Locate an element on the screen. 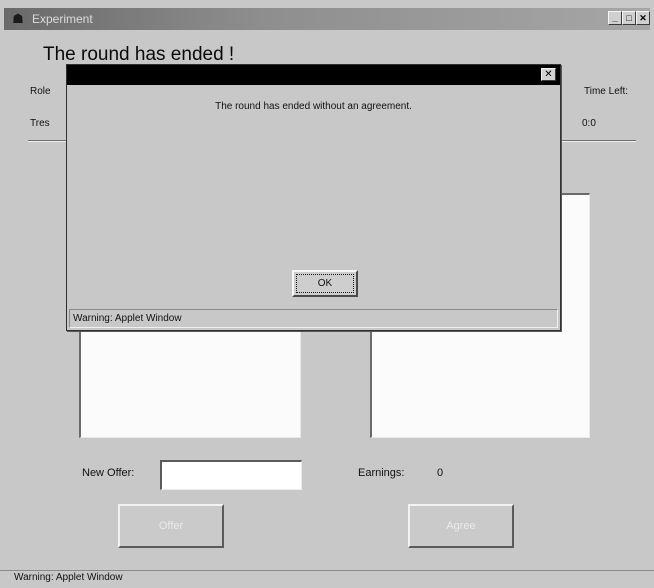 The width and height of the screenshot is (654, 588). left-offer-panel is located at coordinates (190, 383).